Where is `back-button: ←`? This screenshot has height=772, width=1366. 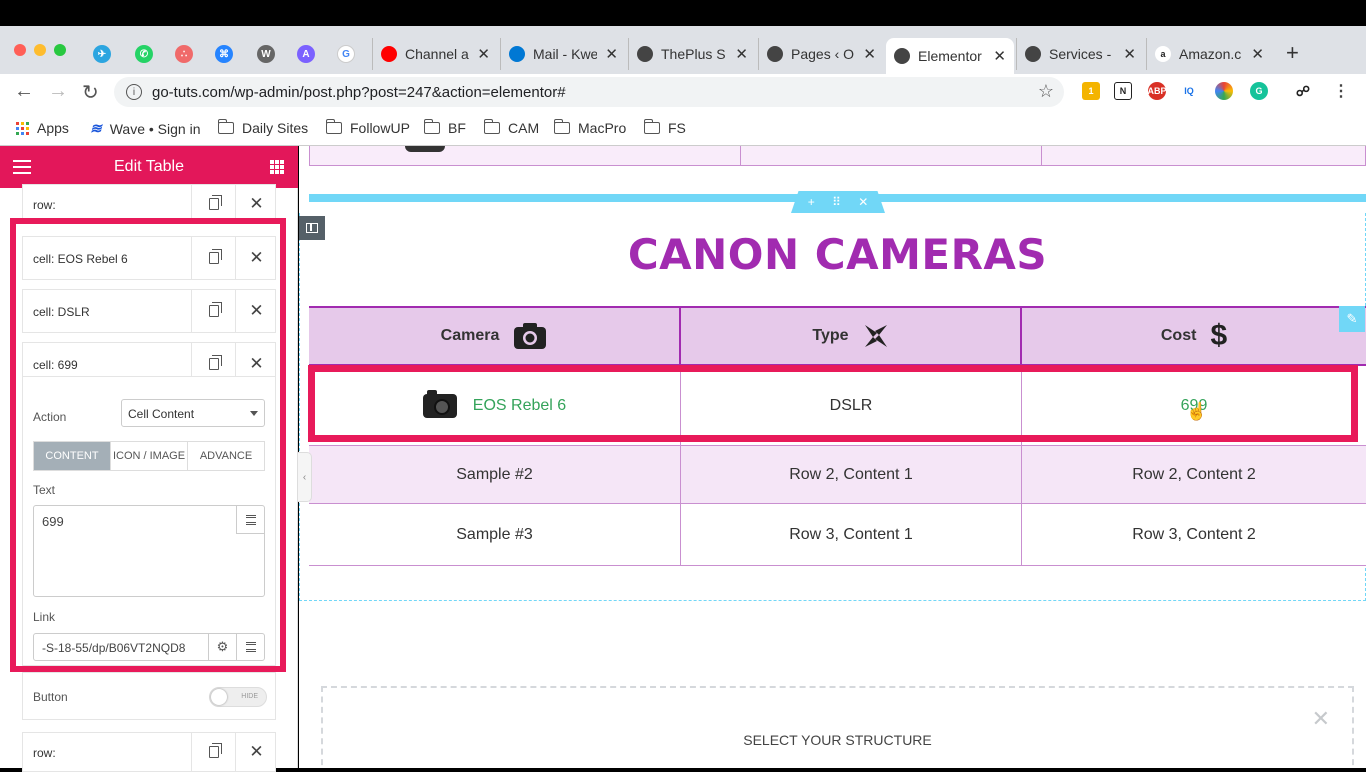 back-button: ← is located at coordinates (24, 91).